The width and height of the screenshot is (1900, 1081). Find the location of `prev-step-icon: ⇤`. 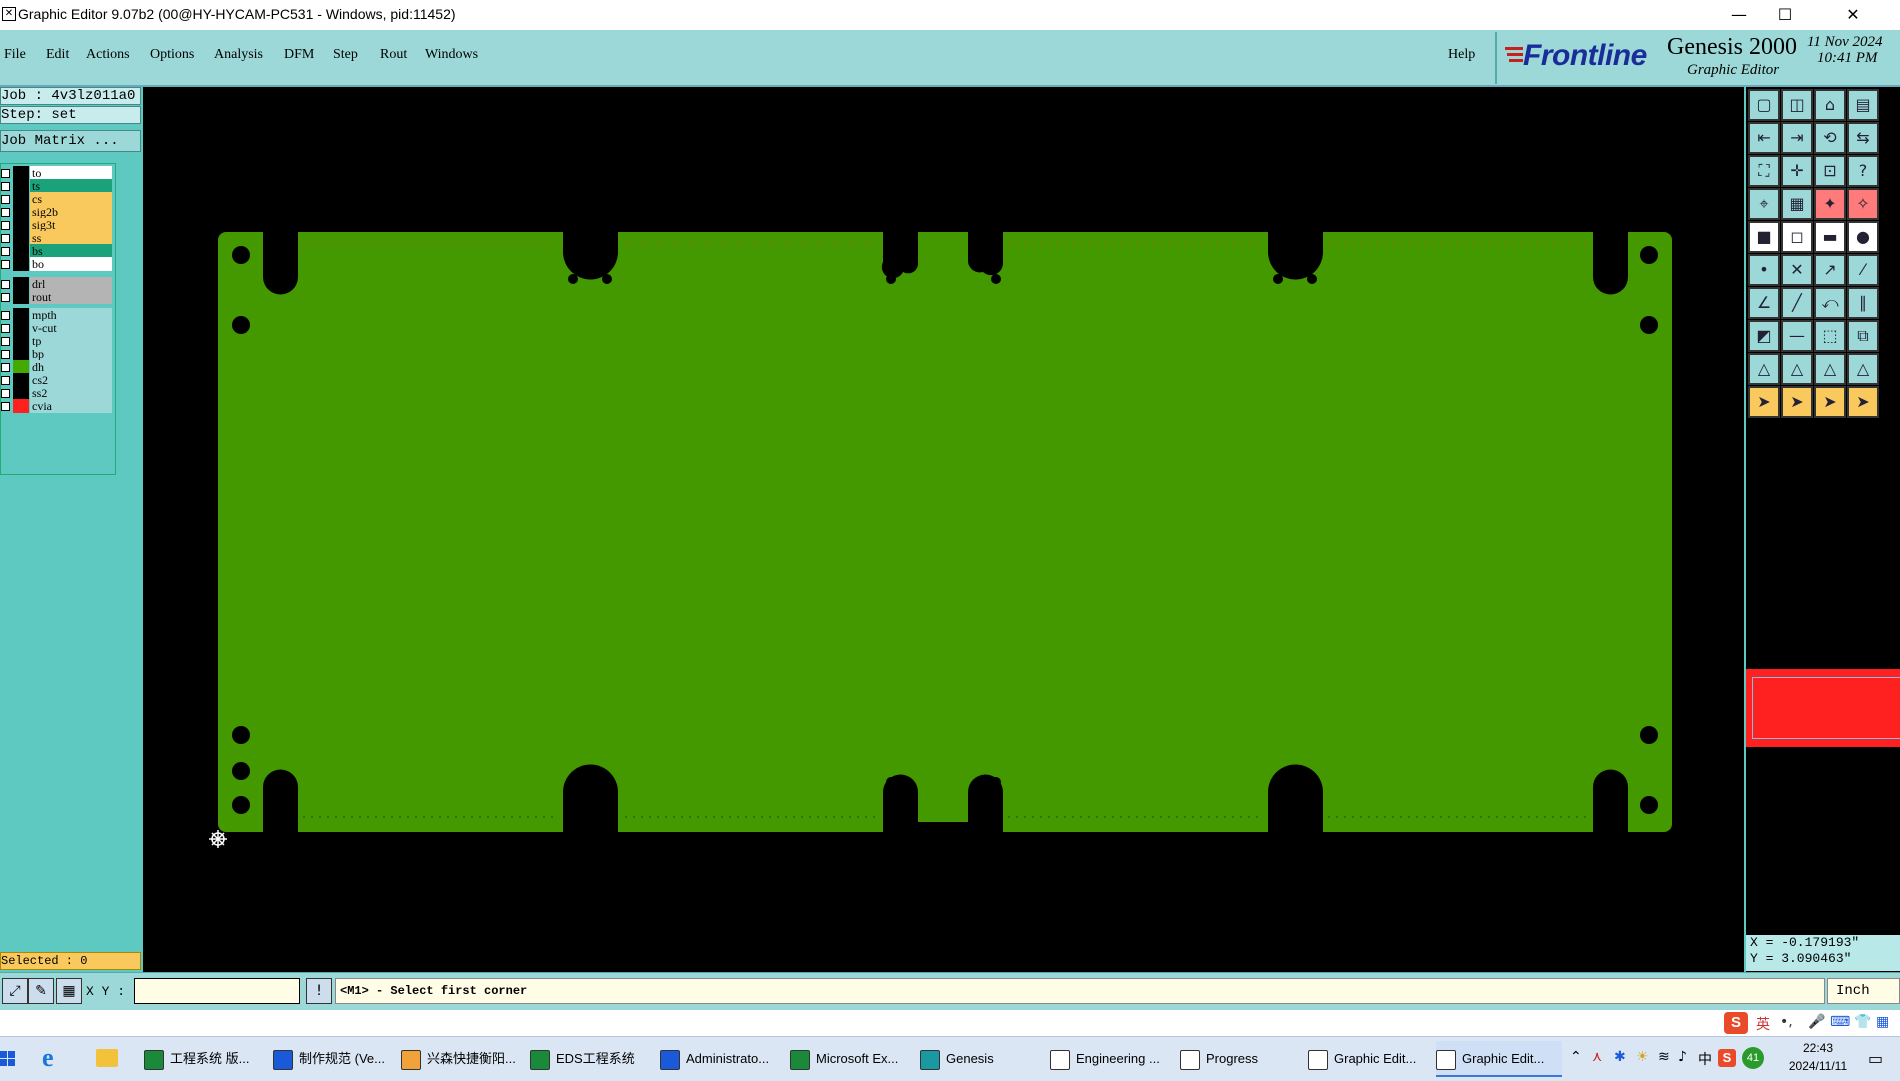

prev-step-icon: ⇤ is located at coordinates (1764, 138).